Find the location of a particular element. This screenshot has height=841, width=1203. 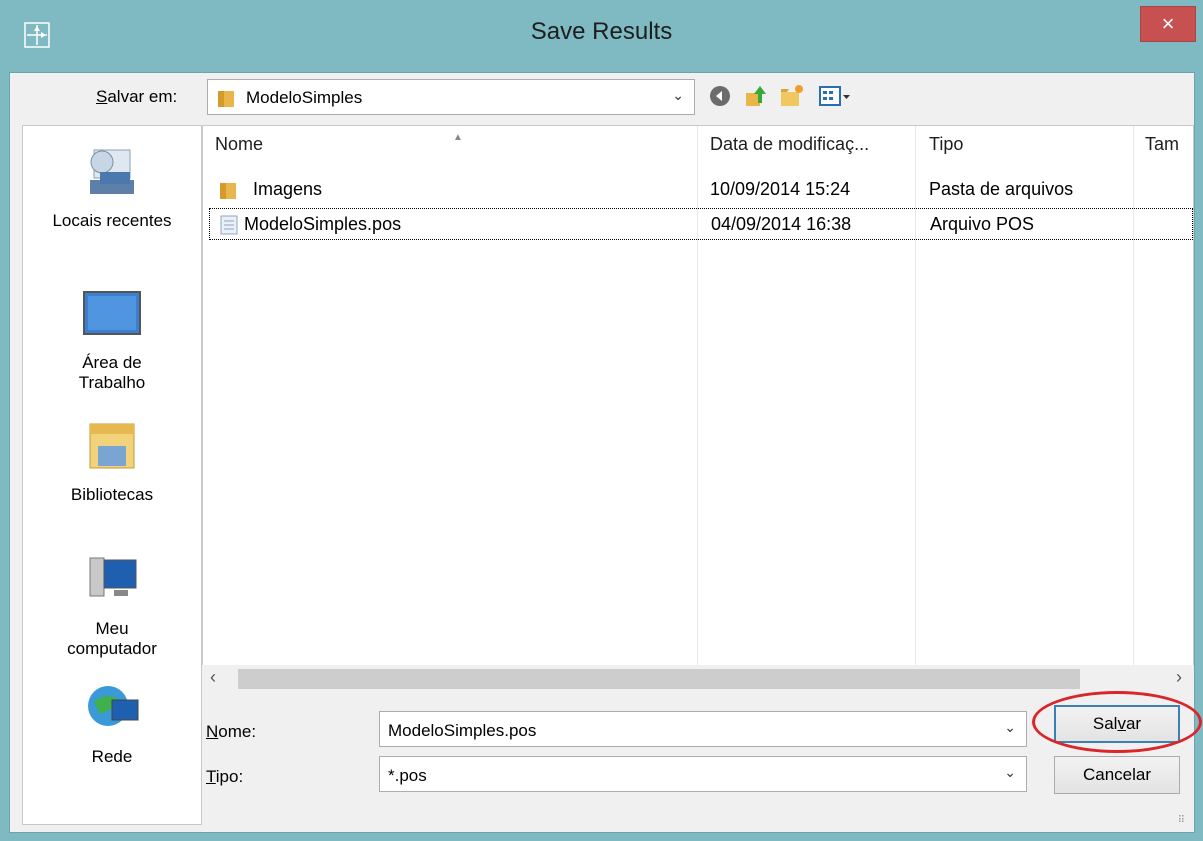

up-folder-icon is located at coordinates (756, 96).